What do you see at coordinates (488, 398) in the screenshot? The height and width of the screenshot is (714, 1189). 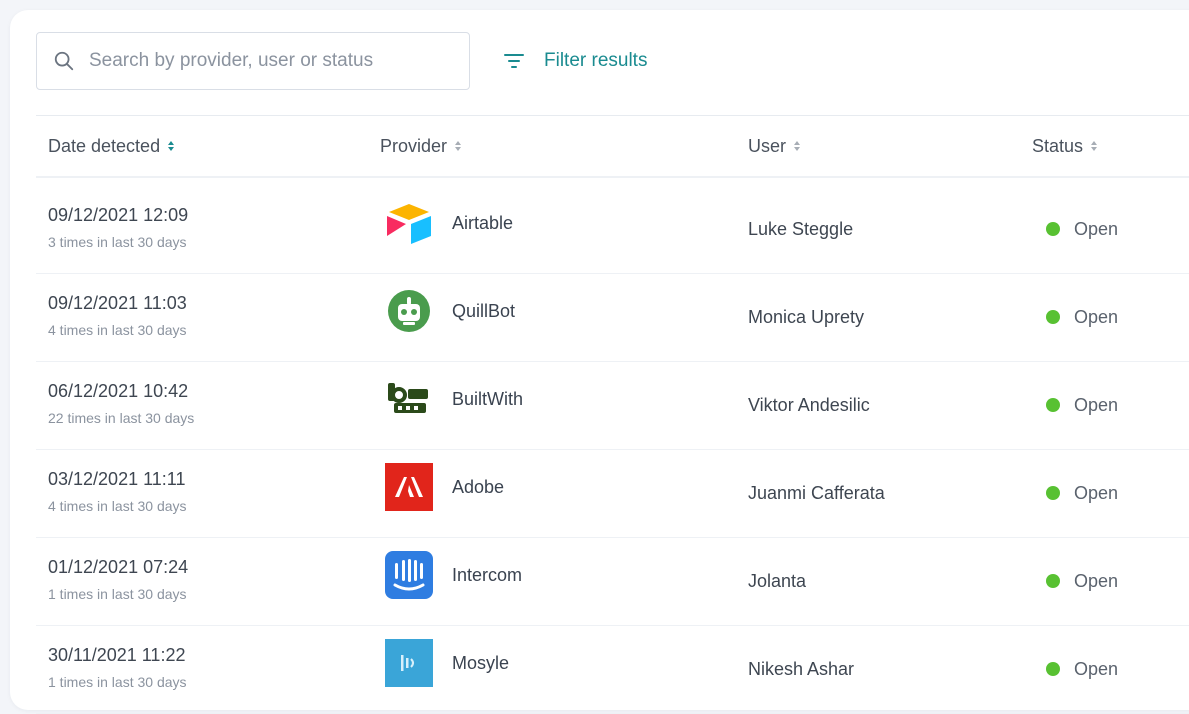 I see `row-provider-name: BuiltWith` at bounding box center [488, 398].